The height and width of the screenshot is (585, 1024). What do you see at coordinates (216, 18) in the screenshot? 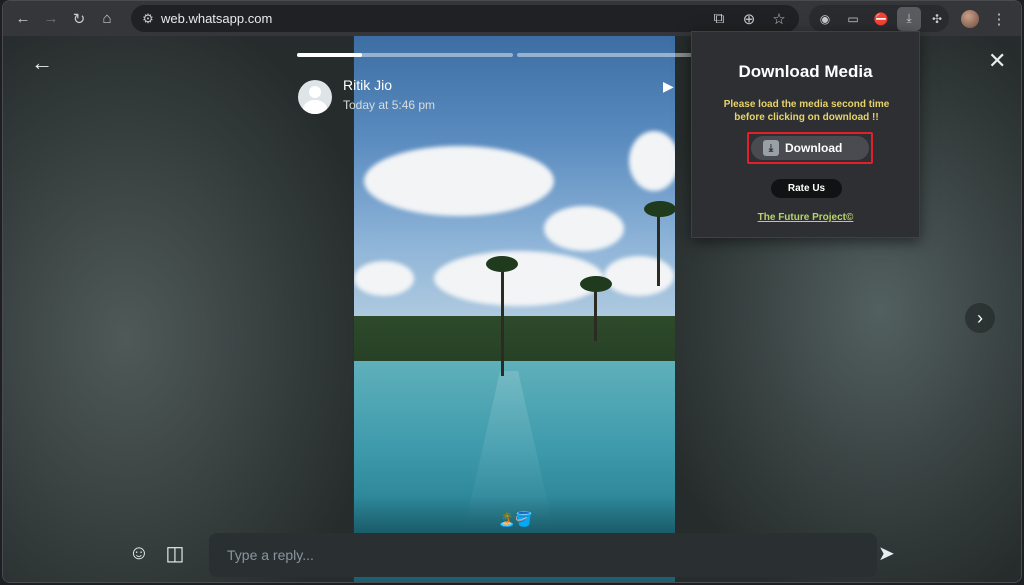
I see `url-text: web.whatsapp.com` at bounding box center [216, 18].